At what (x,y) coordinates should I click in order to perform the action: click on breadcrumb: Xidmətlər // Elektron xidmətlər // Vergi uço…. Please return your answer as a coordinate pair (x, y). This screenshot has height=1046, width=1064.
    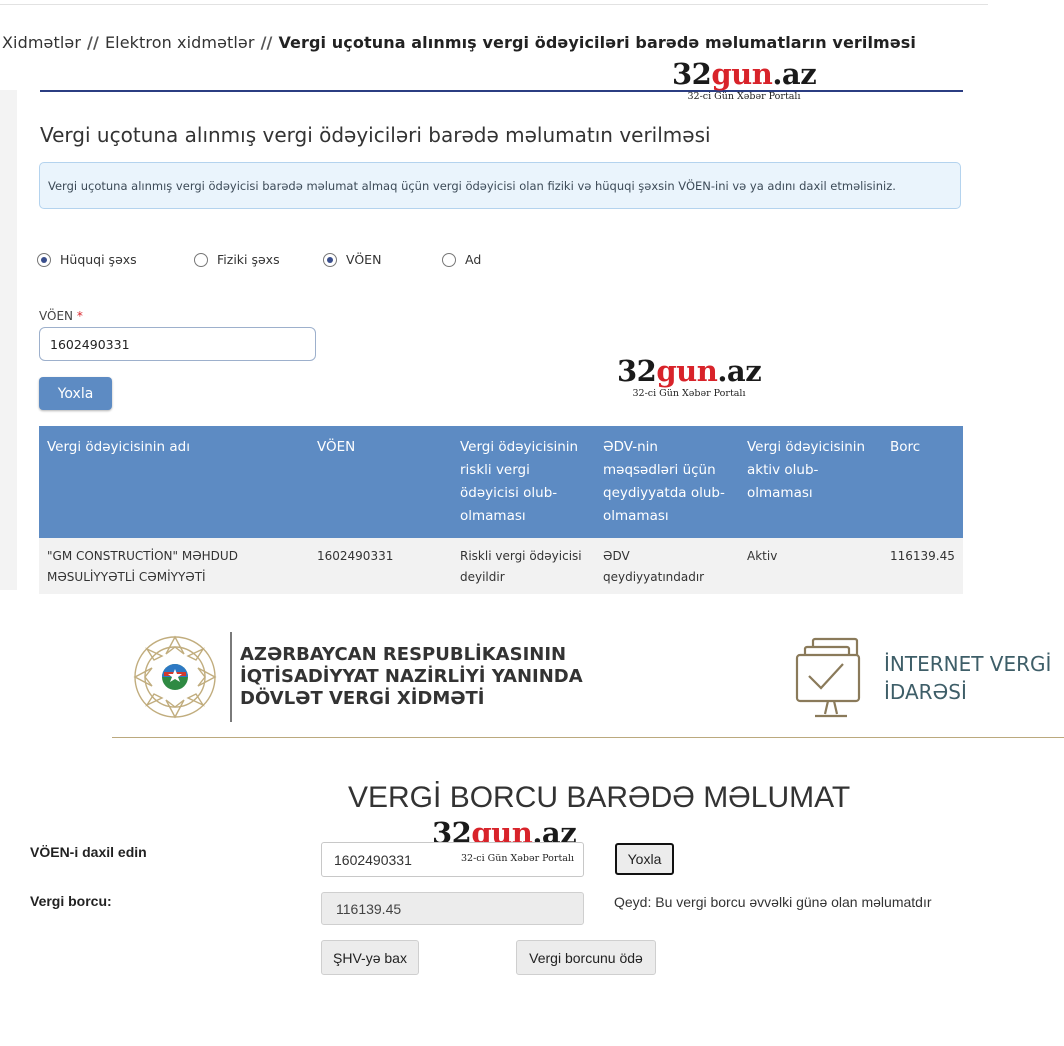
    Looking at the image, I should click on (459, 42).